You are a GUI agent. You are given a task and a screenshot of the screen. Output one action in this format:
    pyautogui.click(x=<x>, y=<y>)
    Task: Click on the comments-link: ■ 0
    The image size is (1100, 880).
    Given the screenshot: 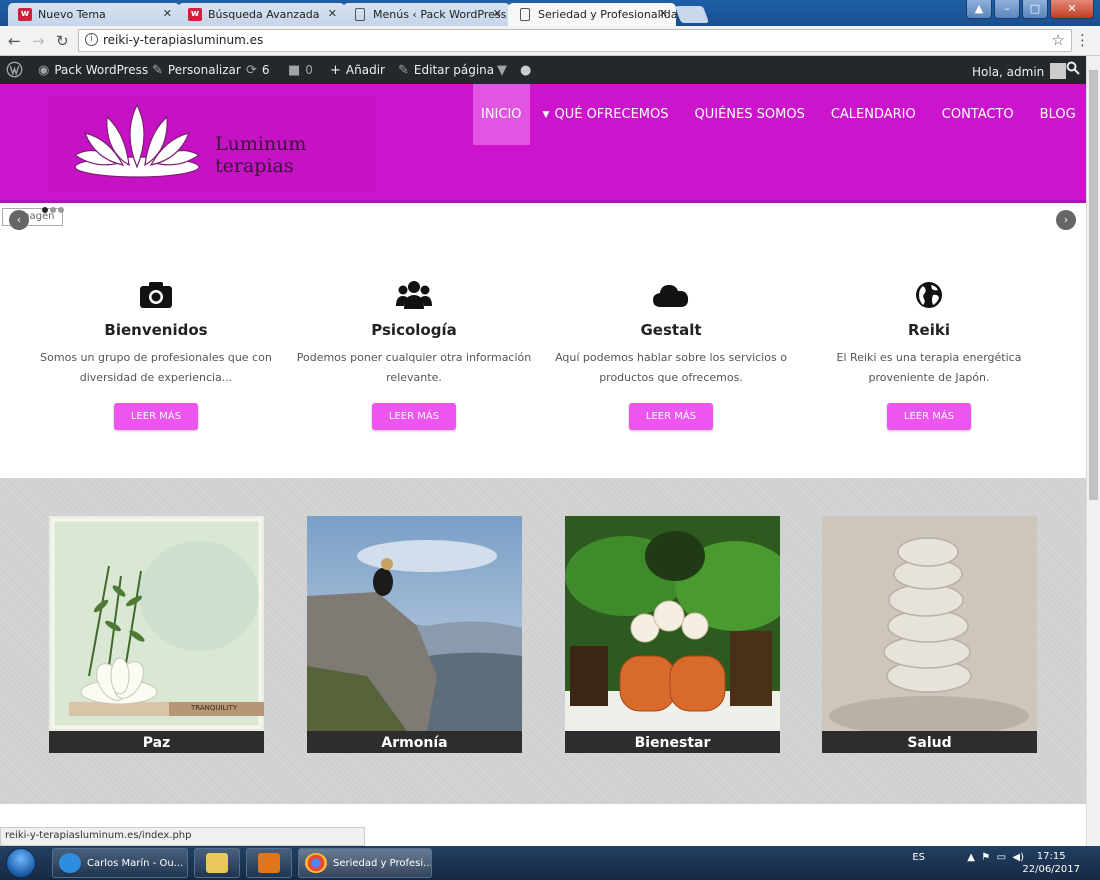 What is the action you would take?
    pyautogui.click(x=300, y=70)
    